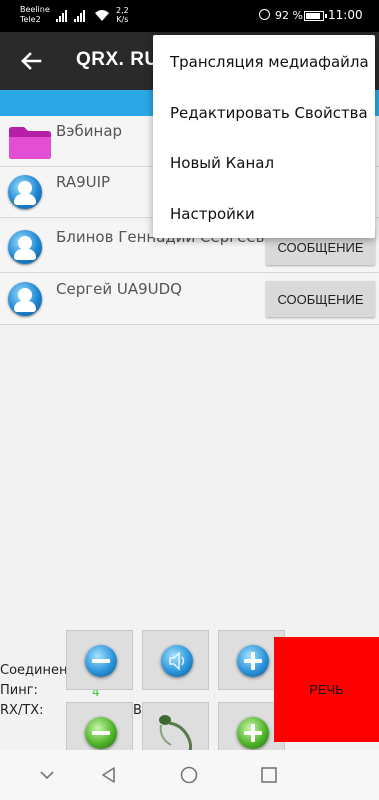 This screenshot has height=800, width=379. What do you see at coordinates (137, 710) in the screenshot?
I see `rxtx-value: B` at bounding box center [137, 710].